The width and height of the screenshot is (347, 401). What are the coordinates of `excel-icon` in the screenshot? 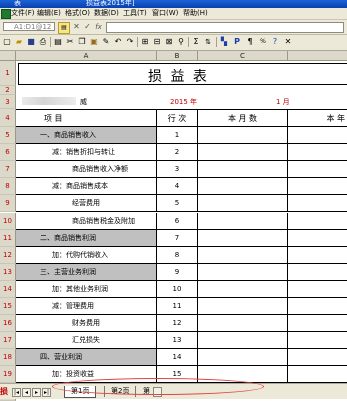 It's located at (6, 14).